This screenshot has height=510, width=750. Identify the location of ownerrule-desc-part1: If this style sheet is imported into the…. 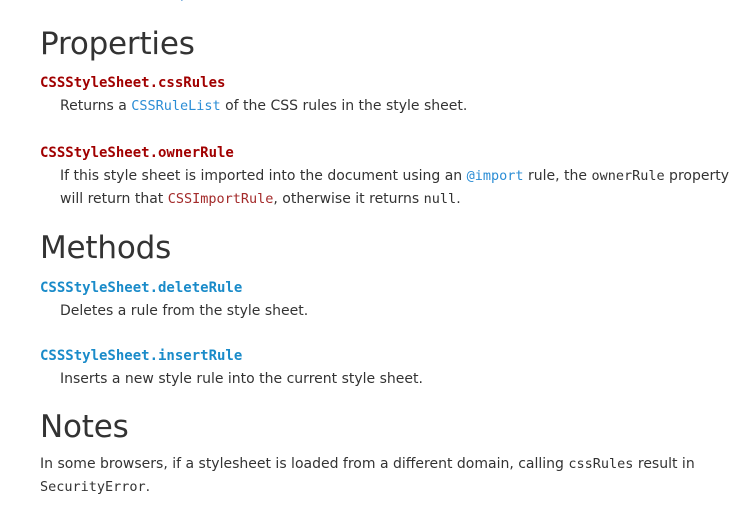
(263, 176).